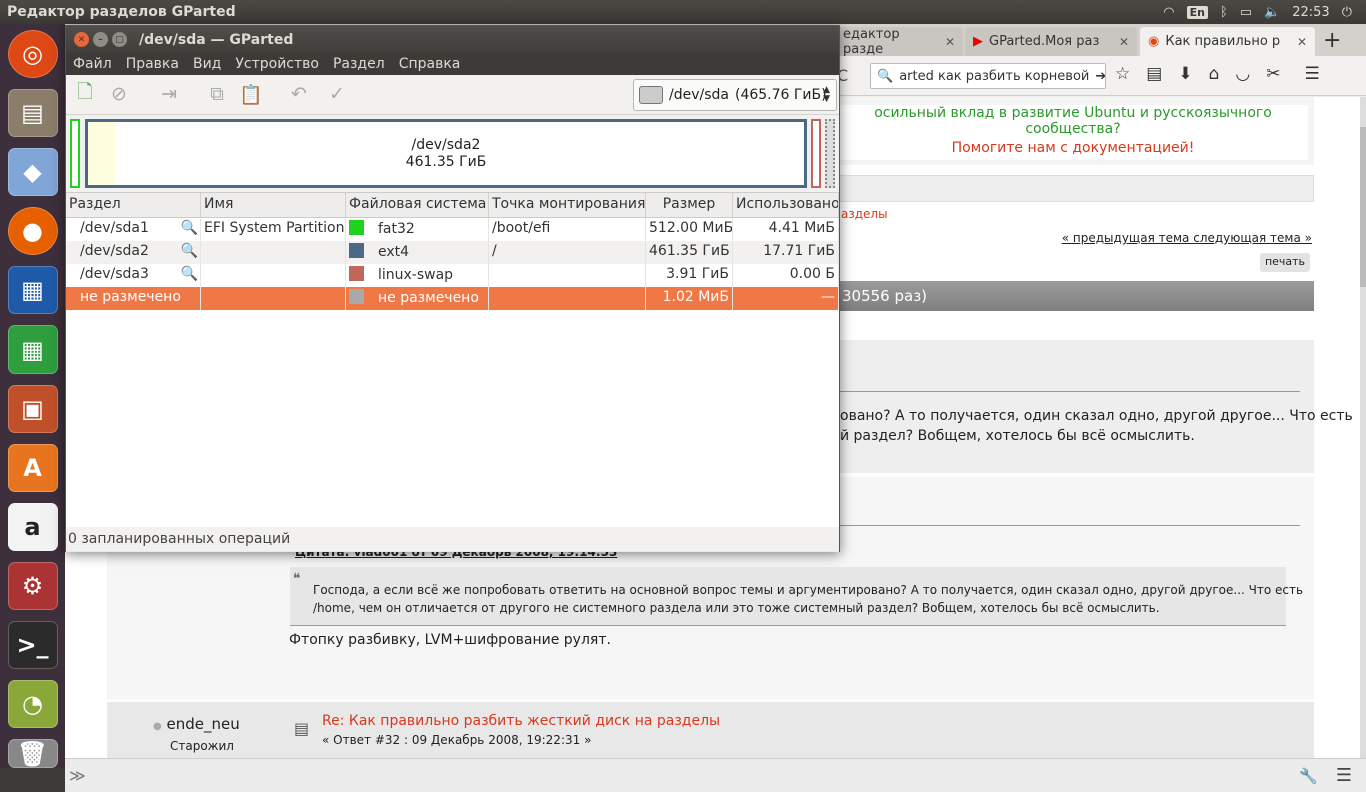  I want to click on cell-partition: /dev/sda3, so click(114, 274).